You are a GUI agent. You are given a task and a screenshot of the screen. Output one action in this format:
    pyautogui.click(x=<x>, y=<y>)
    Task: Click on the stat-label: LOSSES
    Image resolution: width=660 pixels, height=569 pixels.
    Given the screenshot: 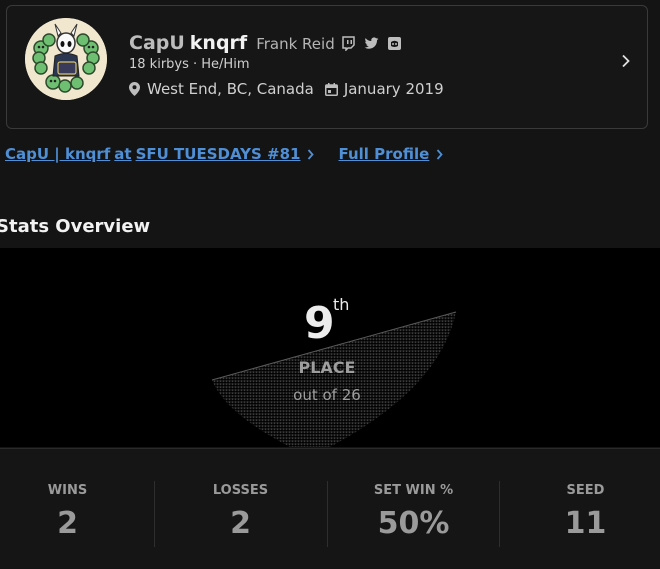 What is the action you would take?
    pyautogui.click(x=240, y=490)
    